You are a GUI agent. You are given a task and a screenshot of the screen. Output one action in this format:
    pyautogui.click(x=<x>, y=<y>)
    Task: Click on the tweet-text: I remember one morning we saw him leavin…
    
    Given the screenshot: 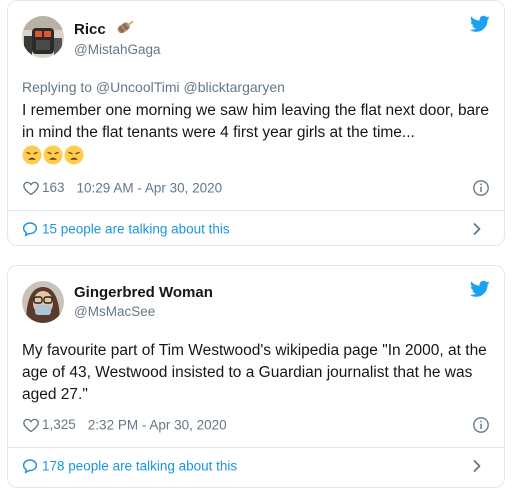 What is the action you would take?
    pyautogui.click(x=255, y=121)
    